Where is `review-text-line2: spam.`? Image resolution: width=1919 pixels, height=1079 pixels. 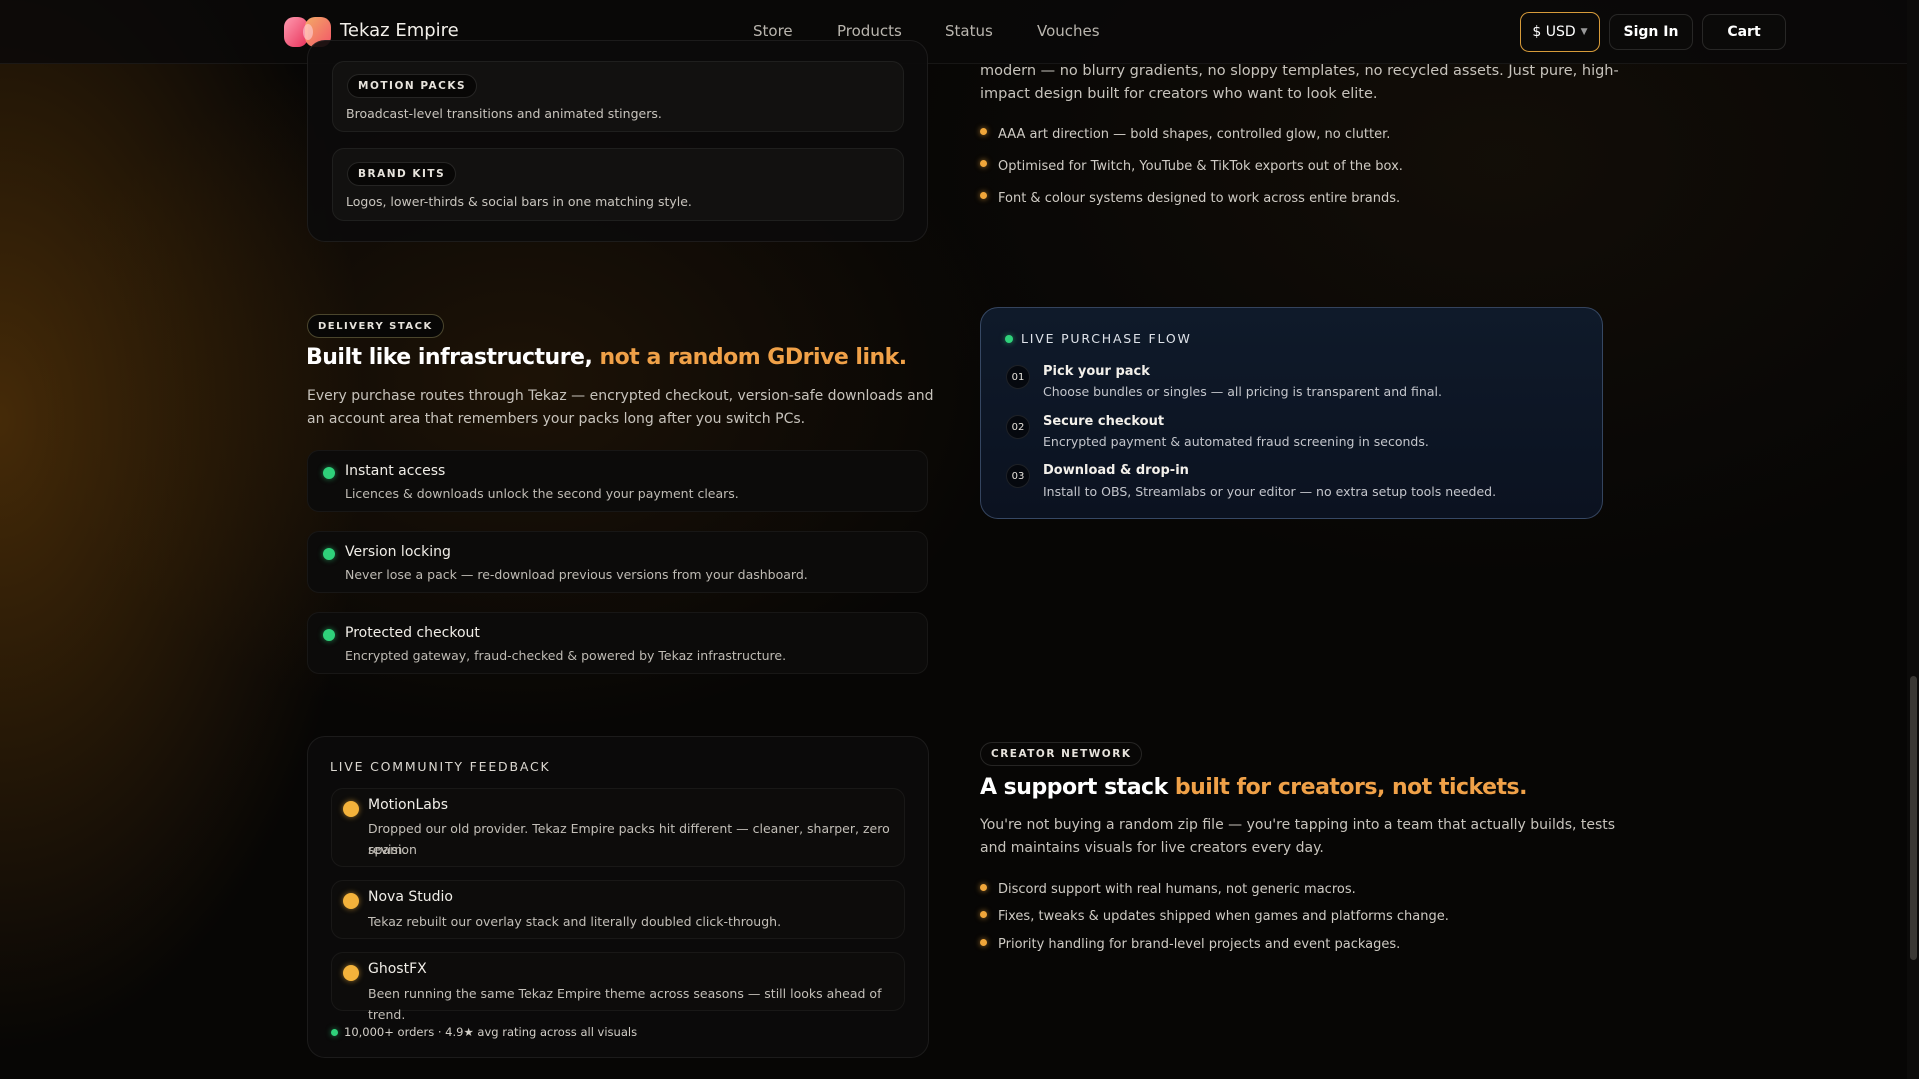
review-text-line2: spam. is located at coordinates (387, 849).